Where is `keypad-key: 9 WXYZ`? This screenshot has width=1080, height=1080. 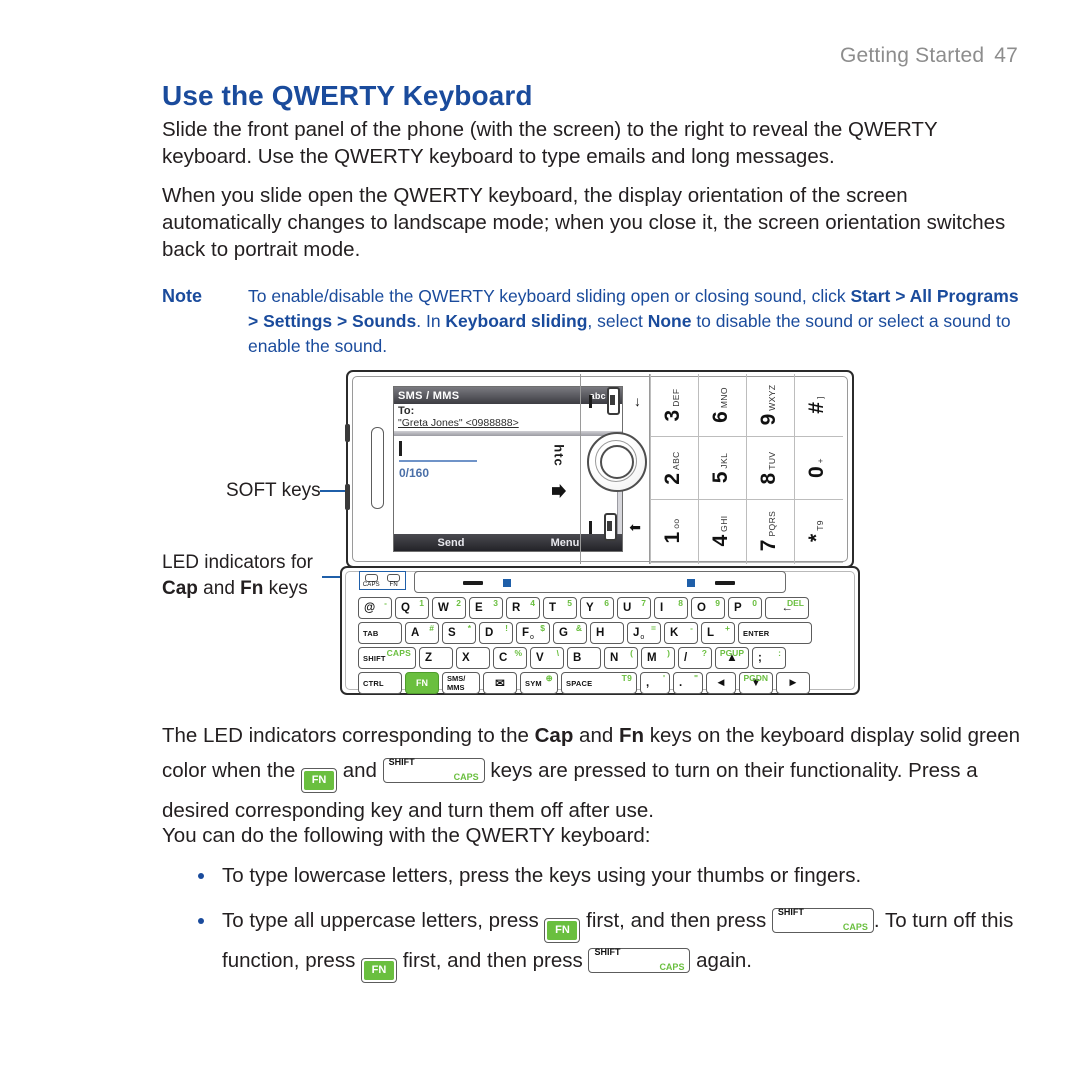 keypad-key: 9 WXYZ is located at coordinates (771, 405).